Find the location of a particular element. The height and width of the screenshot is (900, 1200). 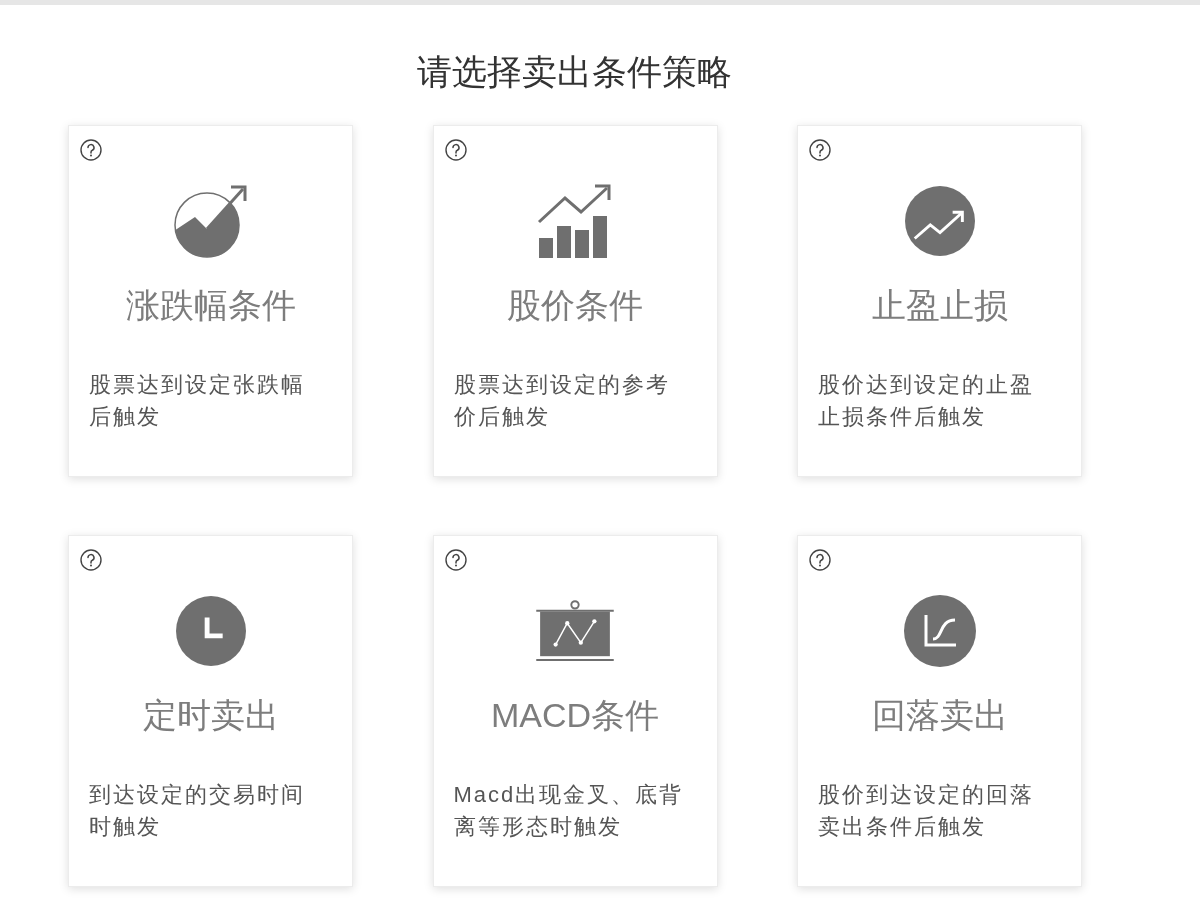

strategy-card: 涨跌幅条件 股票达到设定张跌幅后触发 is located at coordinates (210, 301).